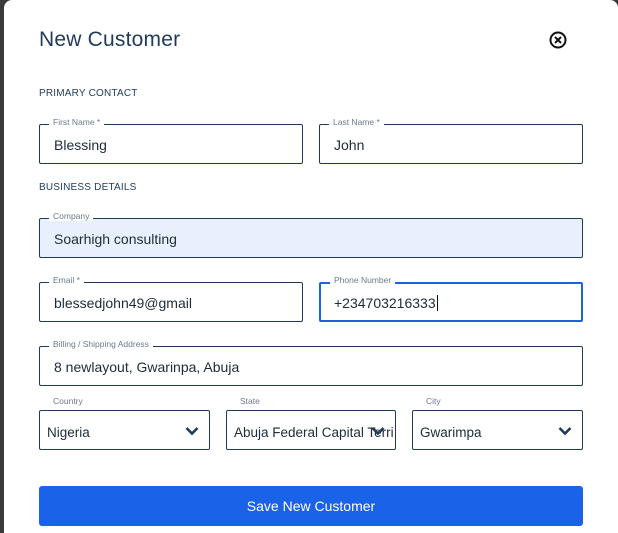 This screenshot has height=533, width=618. What do you see at coordinates (363, 280) in the screenshot?
I see `phone-number-label: Phone Number` at bounding box center [363, 280].